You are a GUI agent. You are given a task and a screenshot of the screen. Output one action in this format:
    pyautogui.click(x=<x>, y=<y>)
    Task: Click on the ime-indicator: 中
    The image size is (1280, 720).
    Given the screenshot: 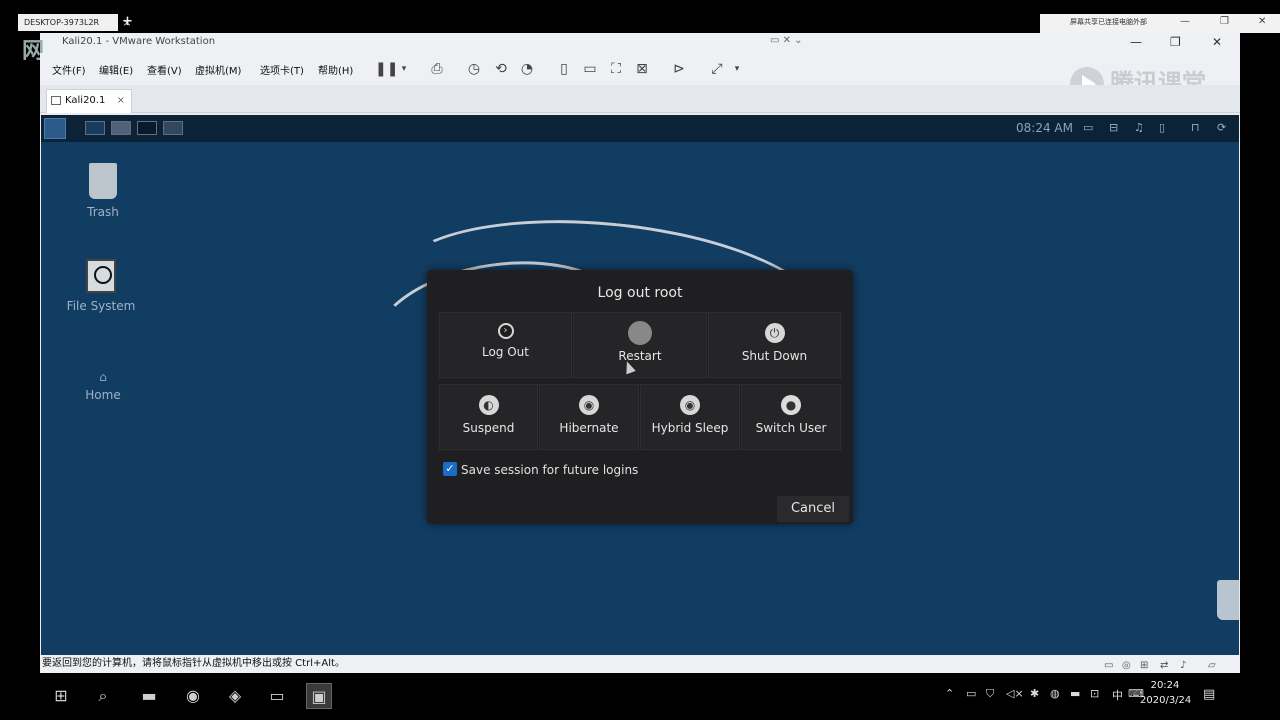 What is the action you would take?
    pyautogui.click(x=1117, y=695)
    